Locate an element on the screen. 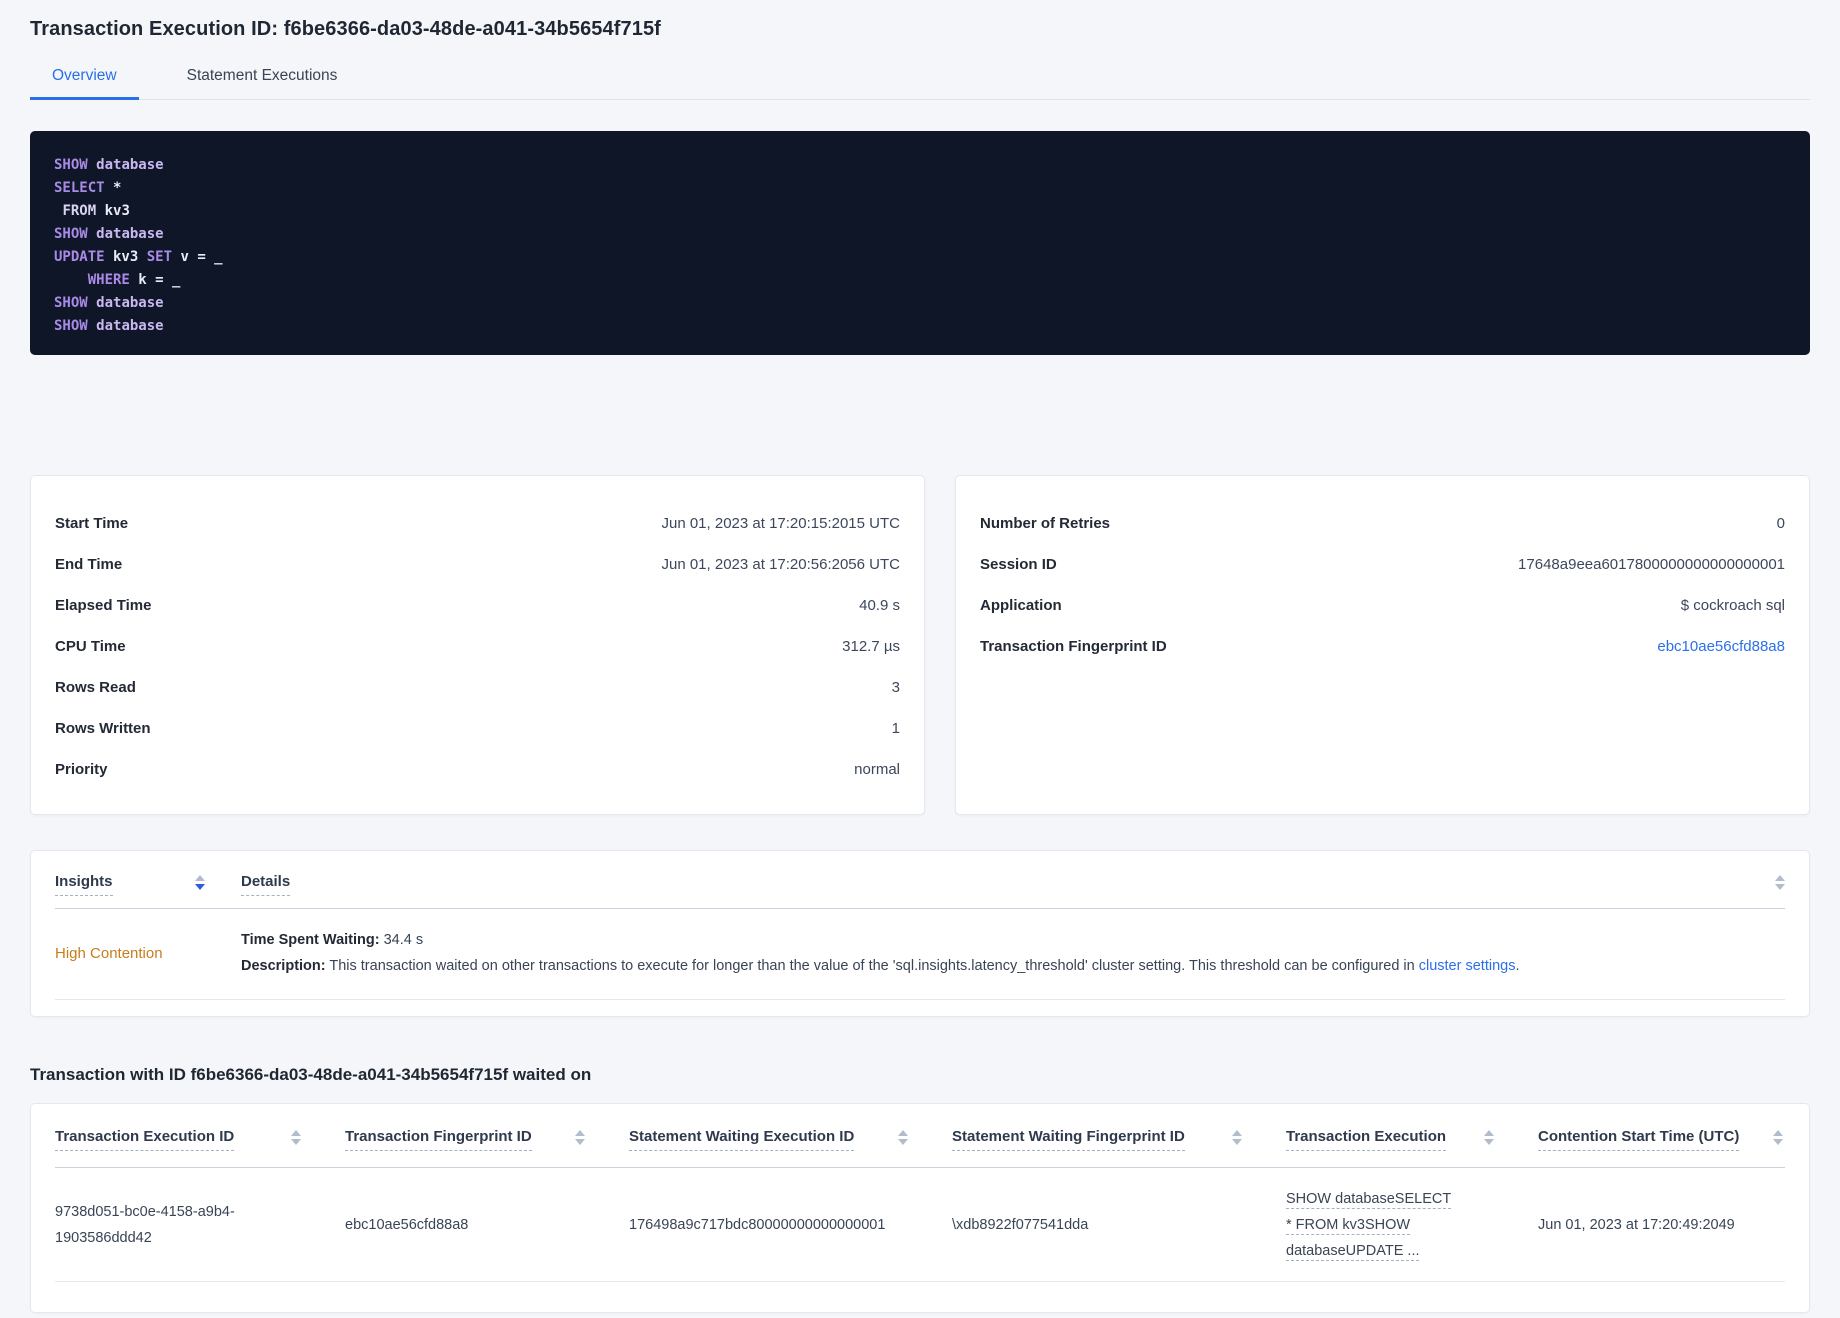 Image resolution: width=1840 pixels, height=1318 pixels. column-header-label: Transaction Execution is located at coordinates (1366, 1139).